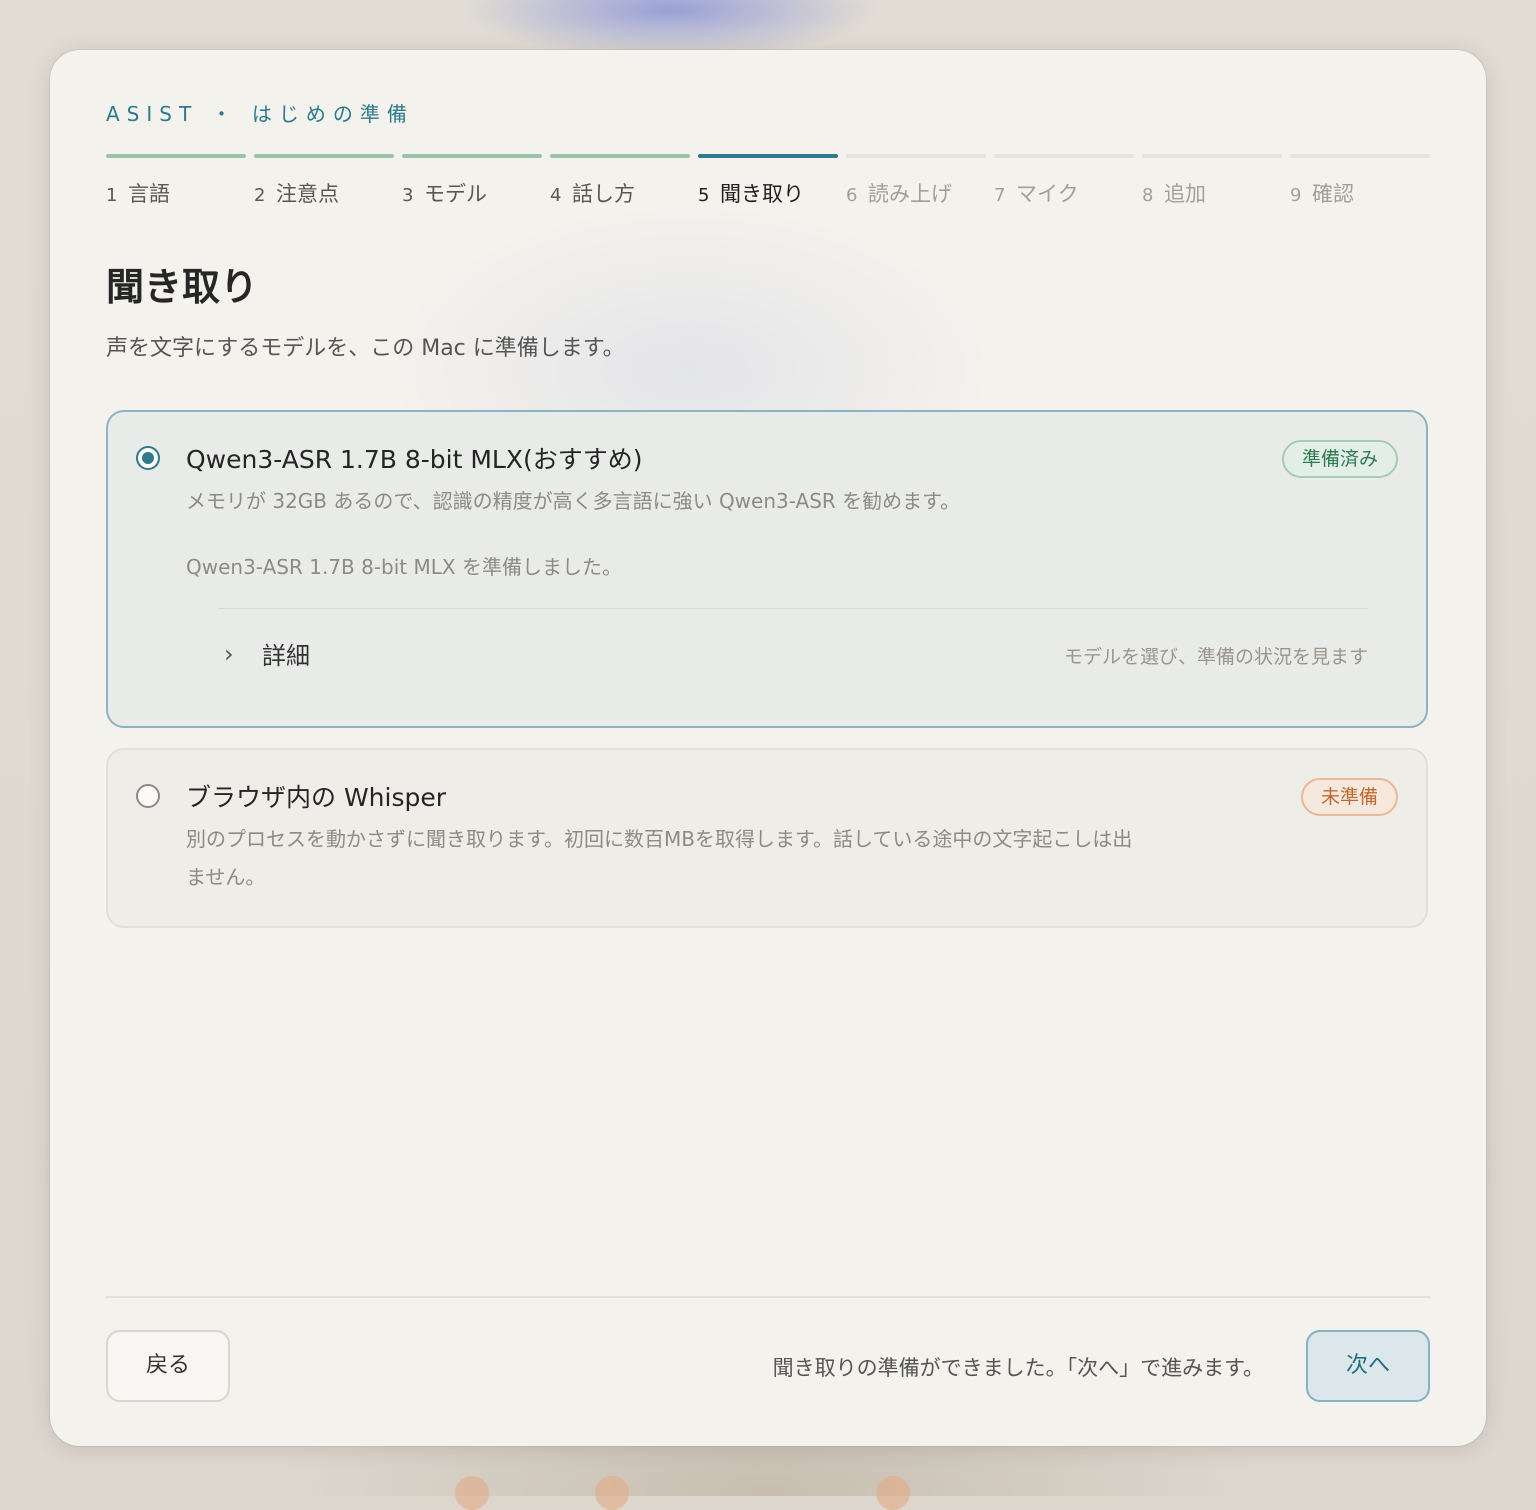 The height and width of the screenshot is (1510, 1536). What do you see at coordinates (762, 194) in the screenshot?
I see `step-label: 聞き取り` at bounding box center [762, 194].